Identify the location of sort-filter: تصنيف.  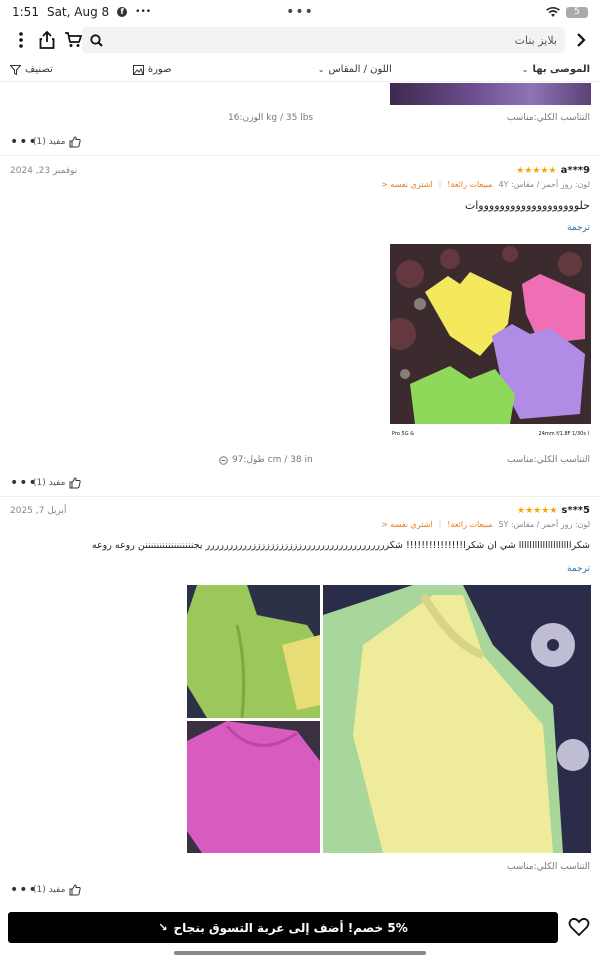
(31, 69).